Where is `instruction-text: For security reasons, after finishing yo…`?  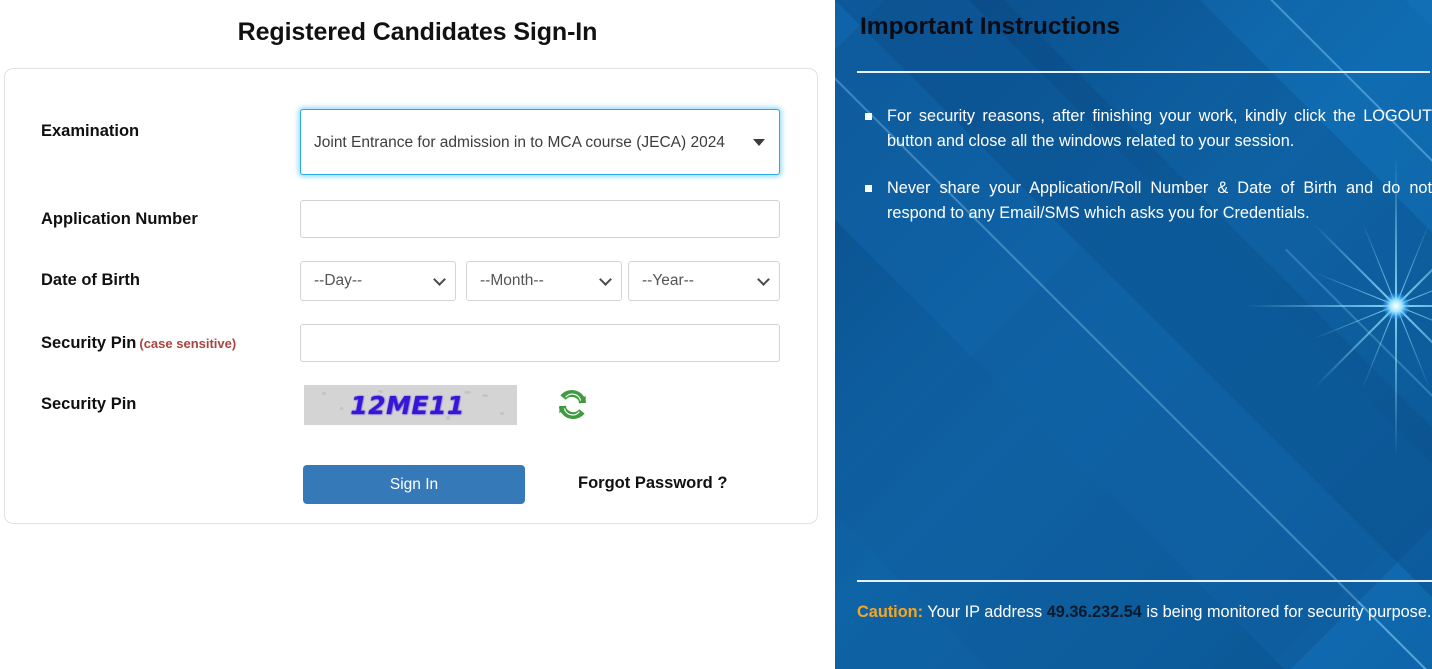 instruction-text: For security reasons, after finishing yo… is located at coordinates (1159, 128).